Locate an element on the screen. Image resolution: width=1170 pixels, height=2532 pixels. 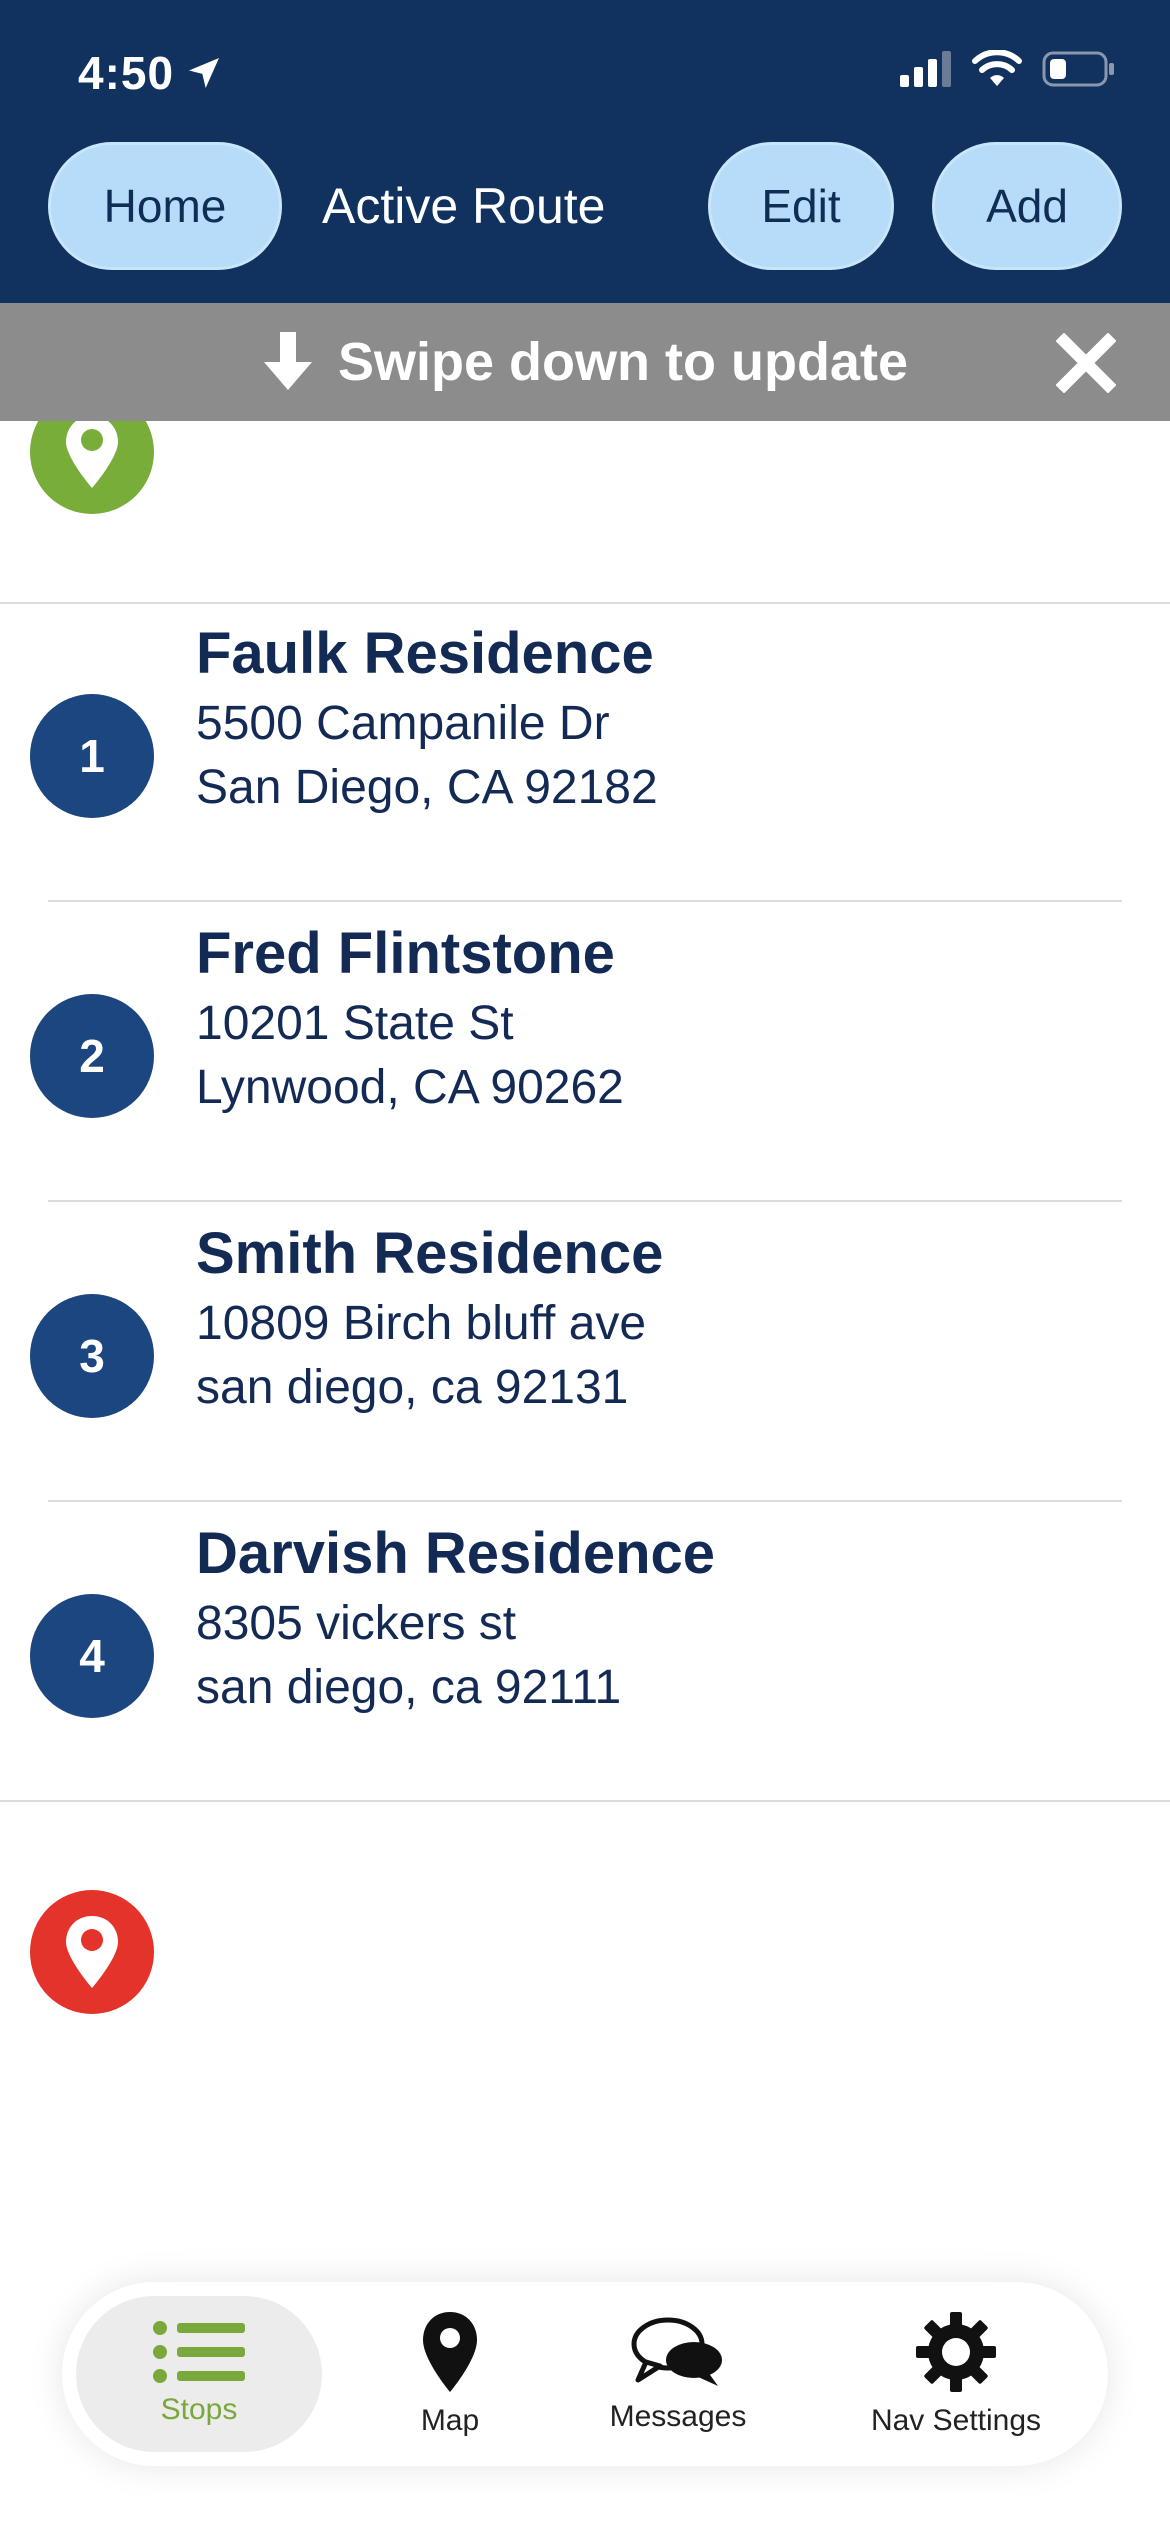
stop-number-badge: 4 is located at coordinates (92, 1656).